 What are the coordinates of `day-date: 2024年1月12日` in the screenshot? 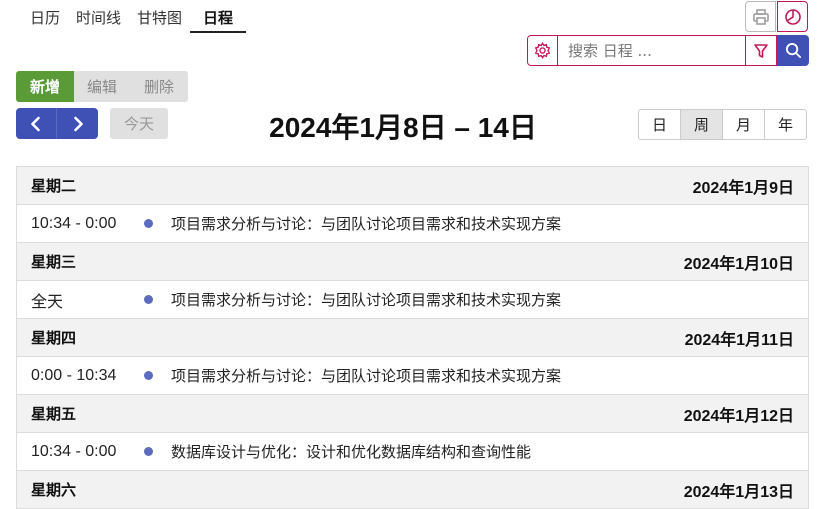 It's located at (738, 416).